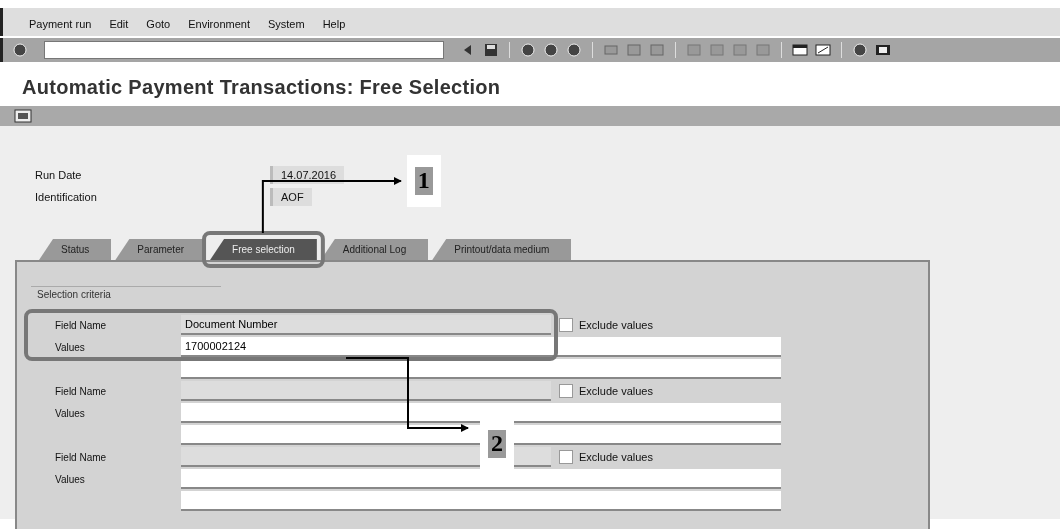 The image size is (1060, 529). I want to click on tab: Status, so click(75, 249).